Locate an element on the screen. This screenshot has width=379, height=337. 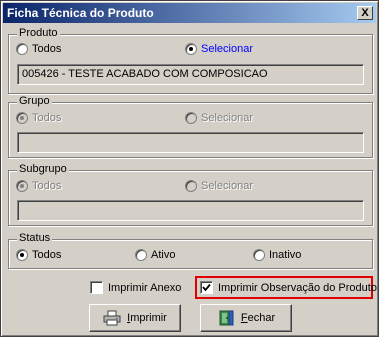
produto-radio-todos-label: Todos is located at coordinates (47, 49).